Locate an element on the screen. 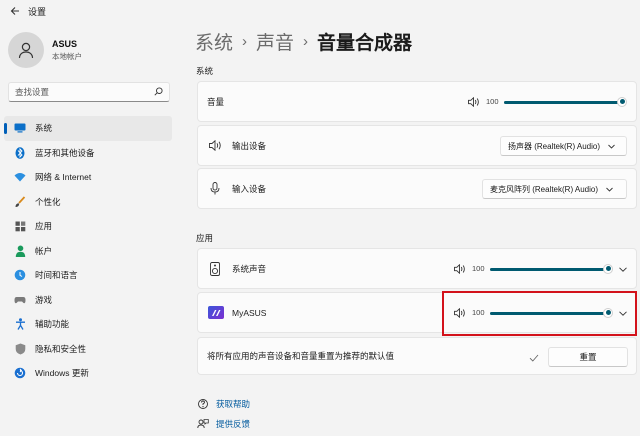  output-device-dropdown: 扬声器 (Realtek(R) Audio) is located at coordinates (563, 146).